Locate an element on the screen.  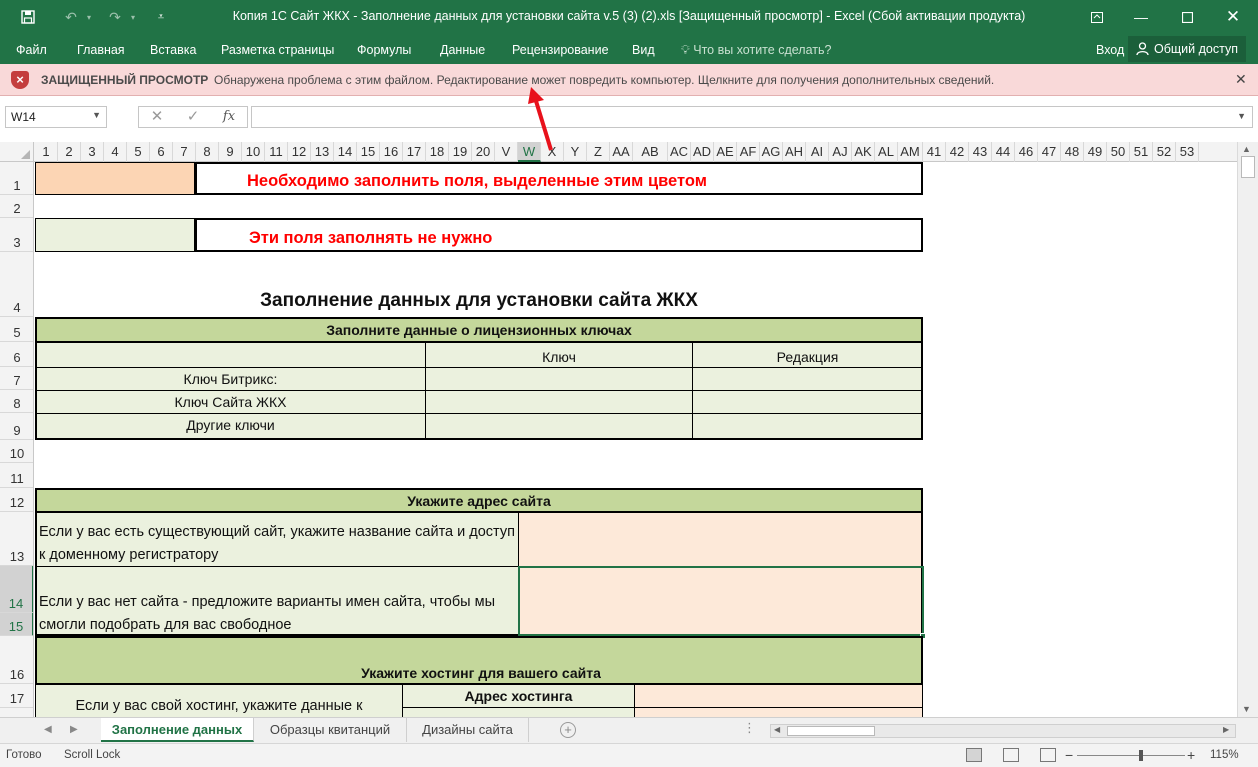
row-header: 13 is located at coordinates (16, 539).